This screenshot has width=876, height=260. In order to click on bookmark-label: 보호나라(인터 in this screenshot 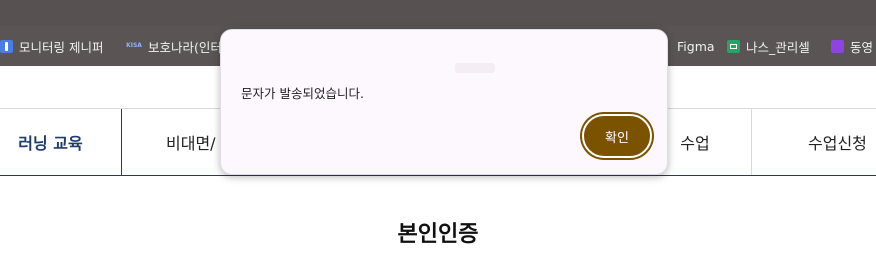, I will do `click(185, 47)`.